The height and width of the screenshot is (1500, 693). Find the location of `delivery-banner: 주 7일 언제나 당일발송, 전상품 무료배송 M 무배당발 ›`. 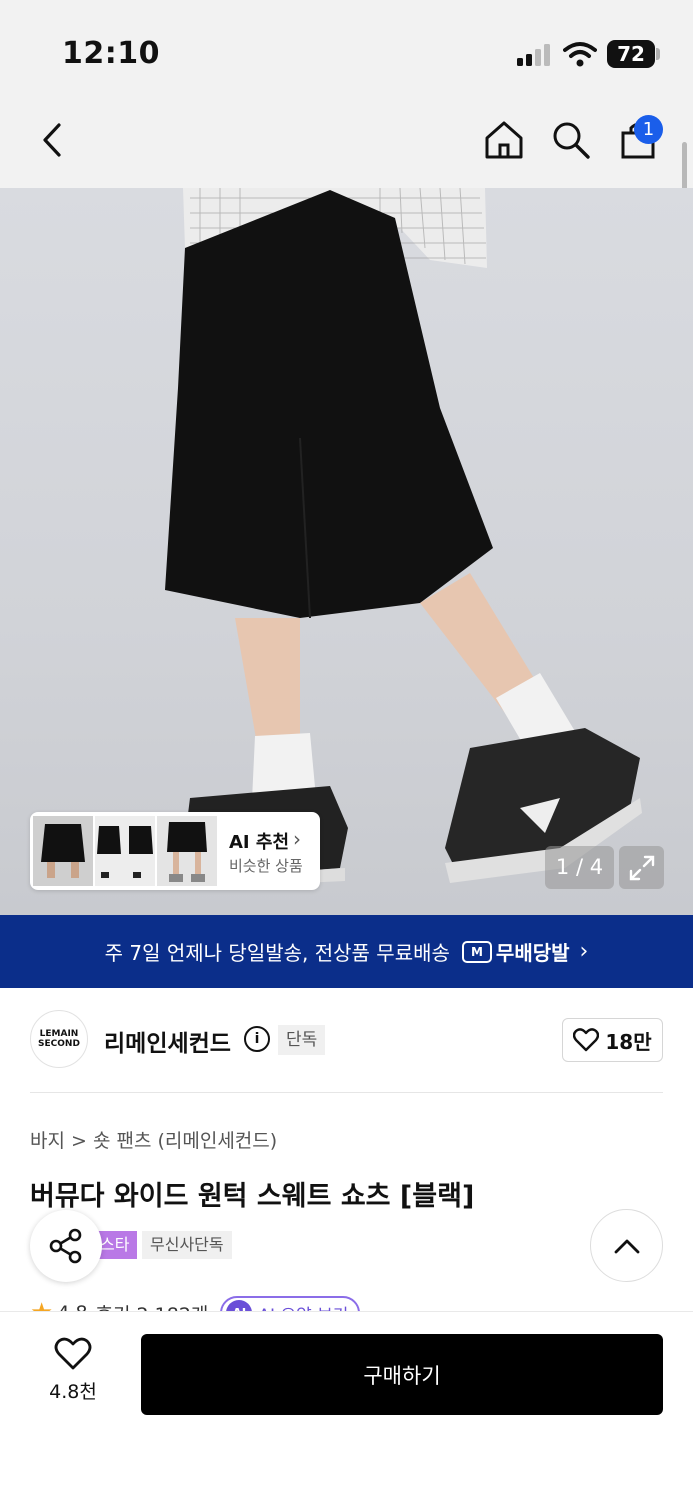

delivery-banner: 주 7일 언제나 당일발송, 전상품 무료배송 M 무배당발 › is located at coordinates (346, 951).